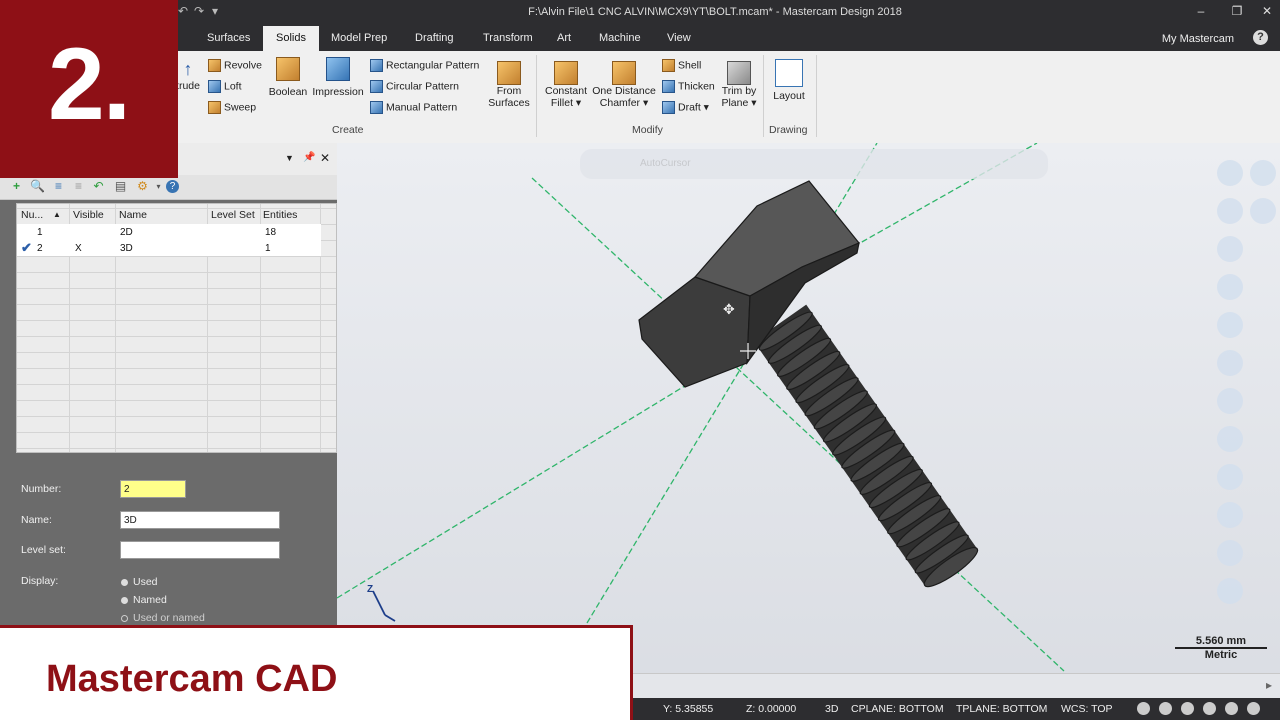 The width and height of the screenshot is (1280, 720). What do you see at coordinates (1165, 708) in the screenshot?
I see `wireframe-icon` at bounding box center [1165, 708].